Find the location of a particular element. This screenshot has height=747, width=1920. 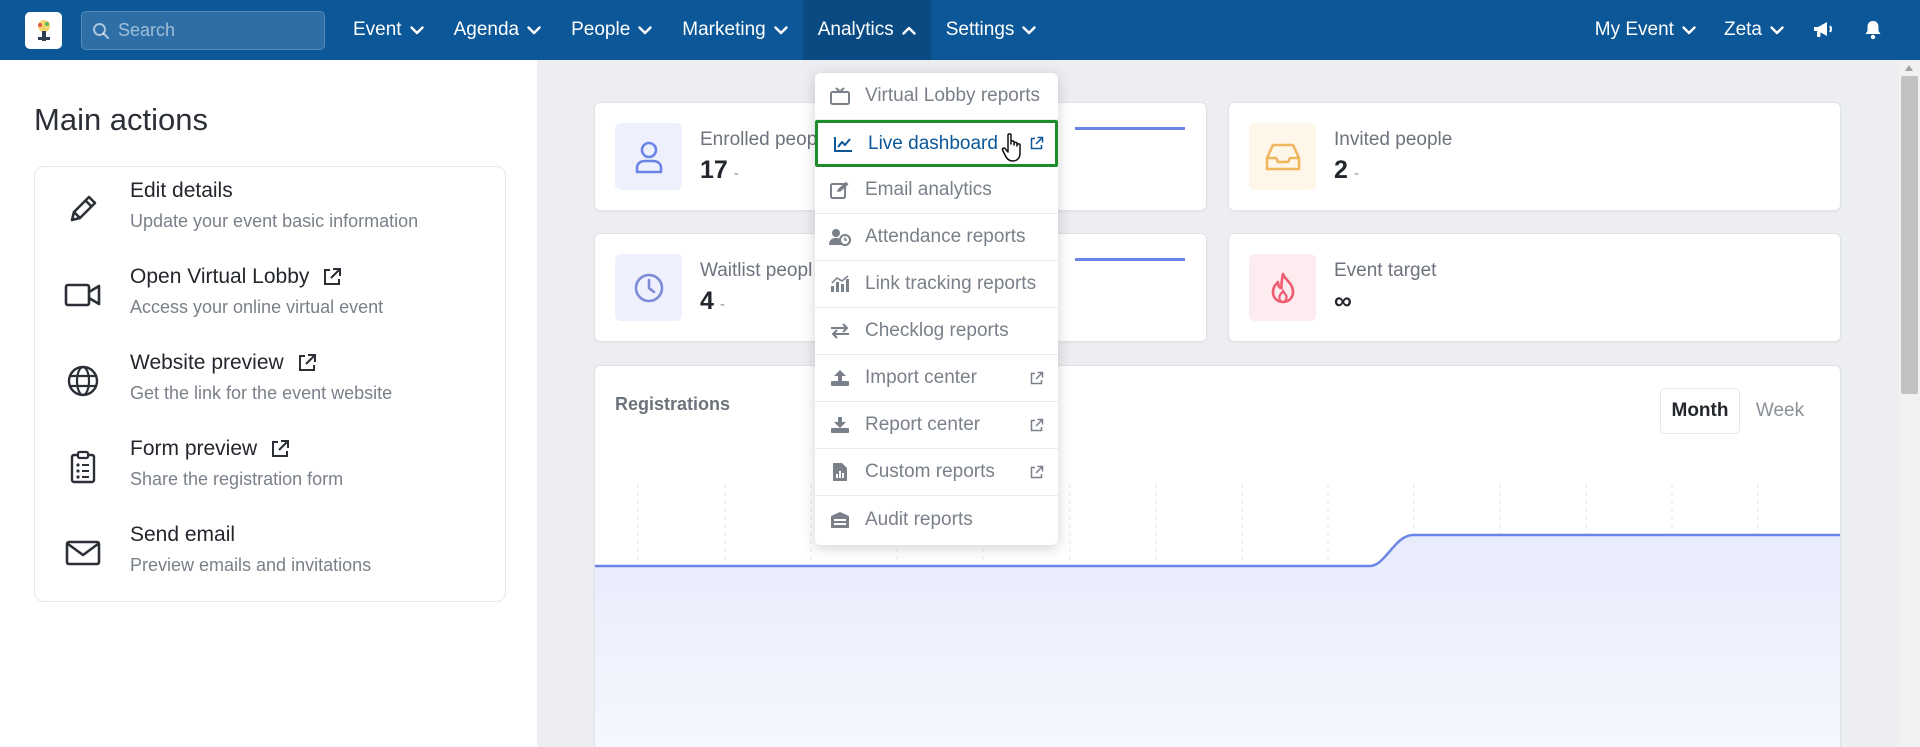

fire-icon is located at coordinates (1282, 287).